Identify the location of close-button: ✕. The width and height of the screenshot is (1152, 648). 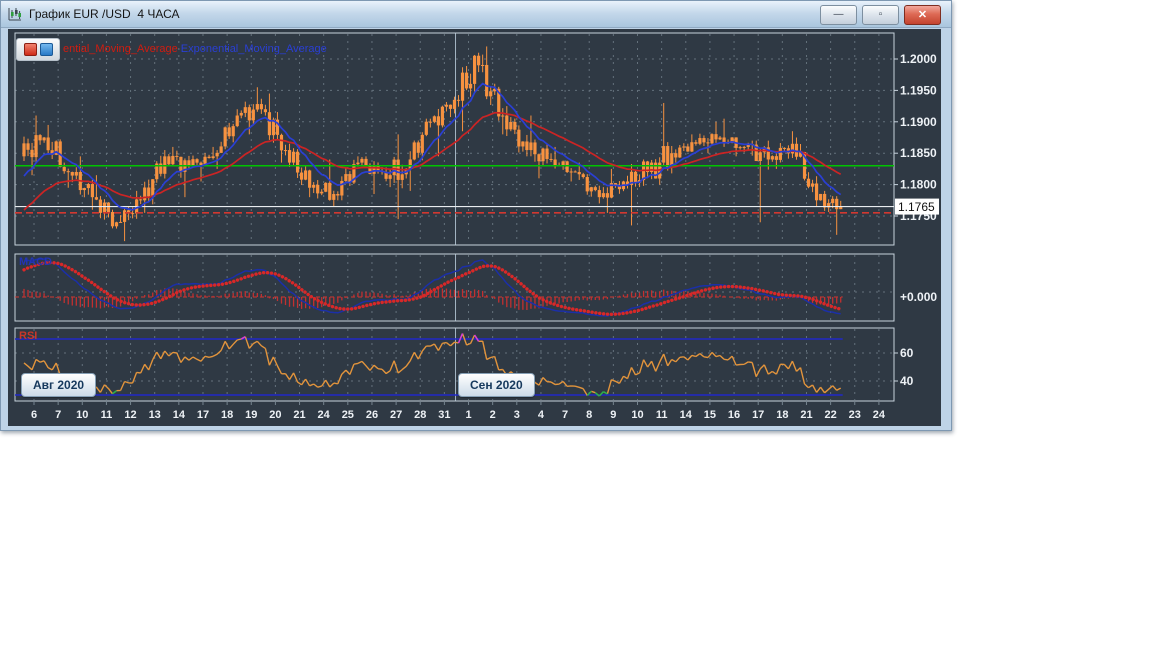
(922, 15).